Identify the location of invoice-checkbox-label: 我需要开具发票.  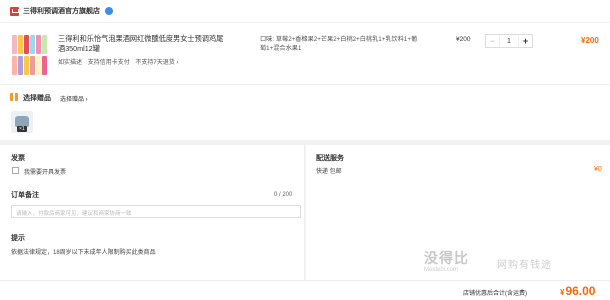
(45, 171).